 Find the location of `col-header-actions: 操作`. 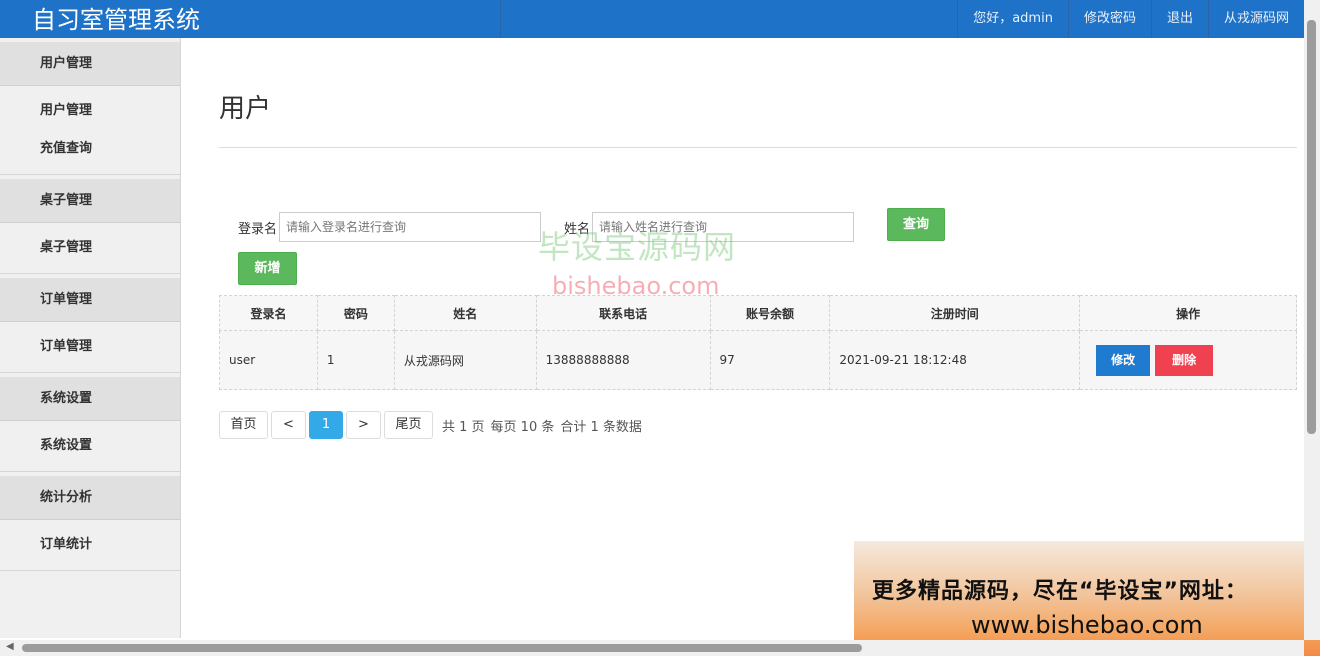

col-header-actions: 操作 is located at coordinates (1188, 313).